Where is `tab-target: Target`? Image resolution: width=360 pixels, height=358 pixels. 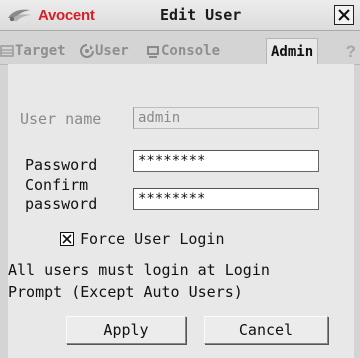
tab-target: Target is located at coordinates (33, 51).